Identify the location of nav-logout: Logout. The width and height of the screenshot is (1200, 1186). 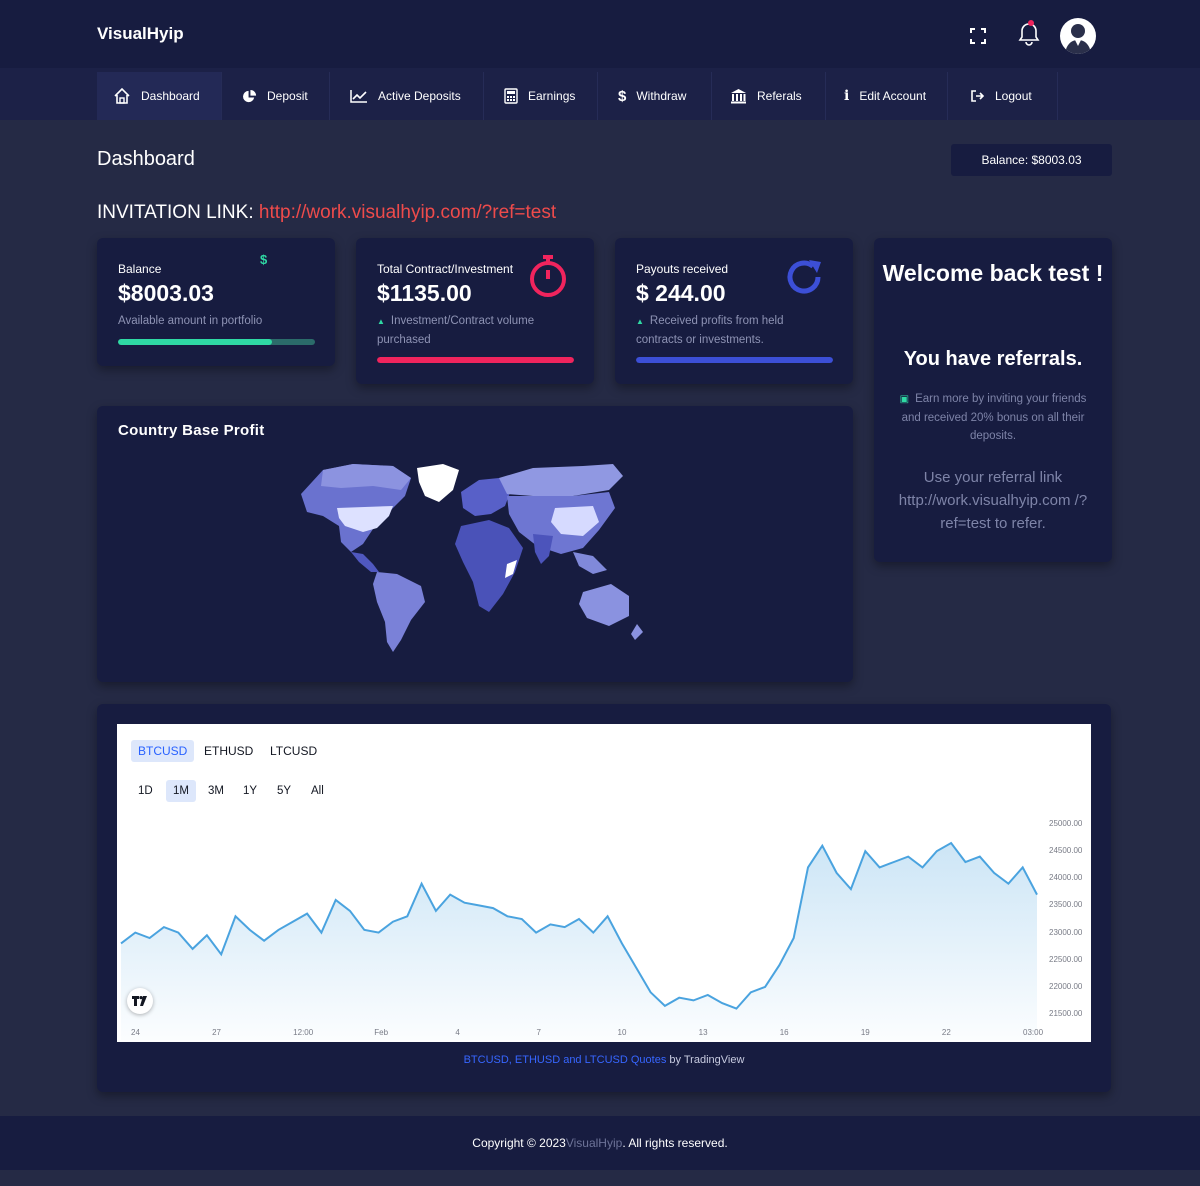
(1003, 96).